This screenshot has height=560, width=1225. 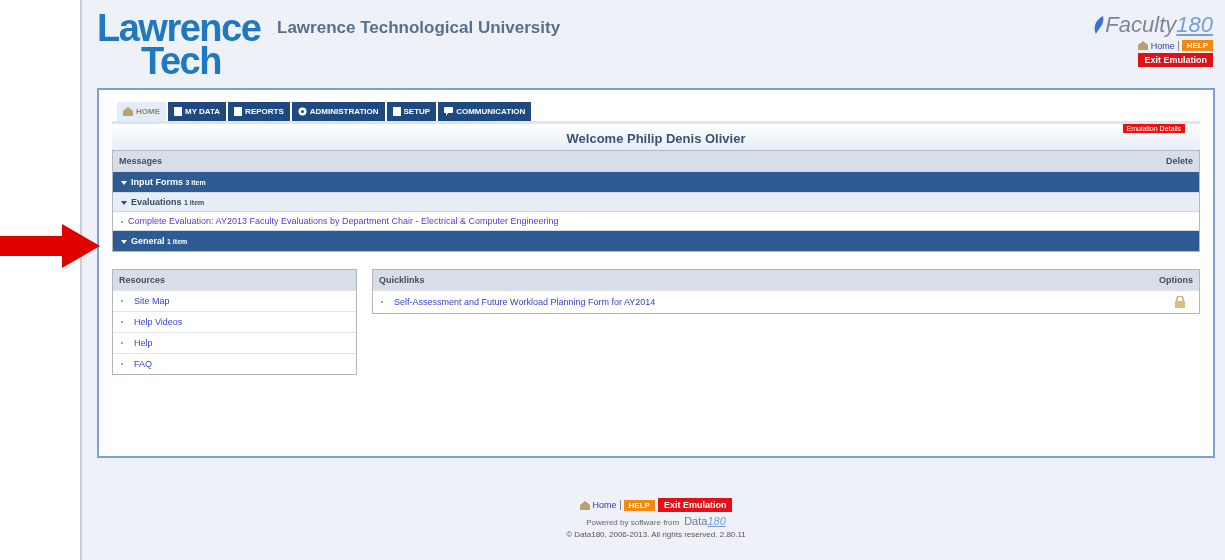 I want to click on arrow-icon, so click(x=50, y=246).